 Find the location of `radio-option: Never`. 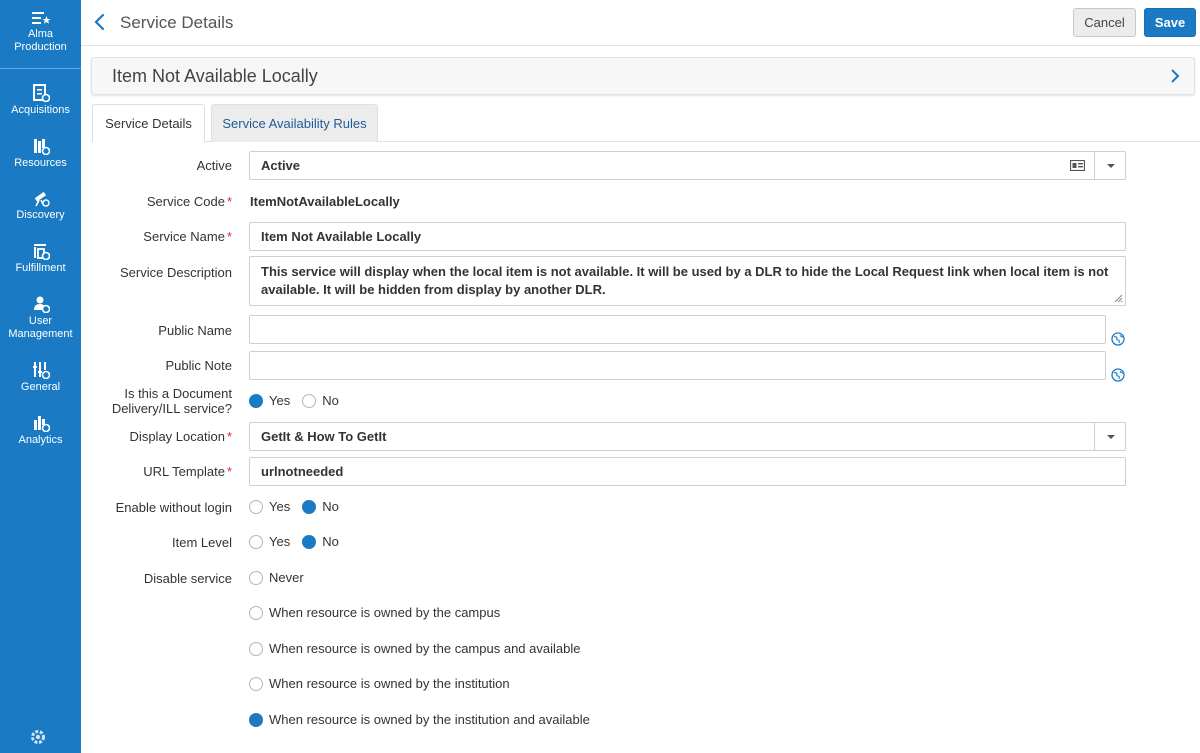

radio-option: Never is located at coordinates (276, 577).